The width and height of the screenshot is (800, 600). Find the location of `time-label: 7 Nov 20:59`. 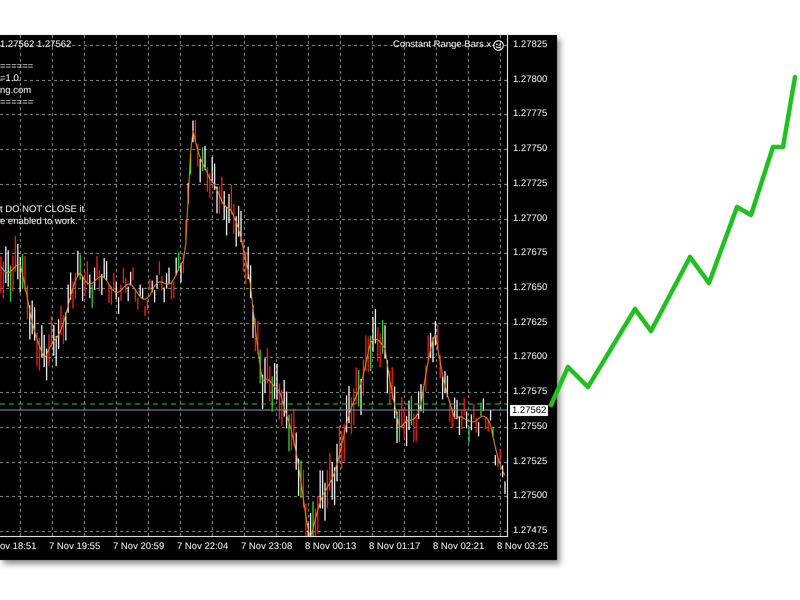

time-label: 7 Nov 20:59 is located at coordinates (139, 547).